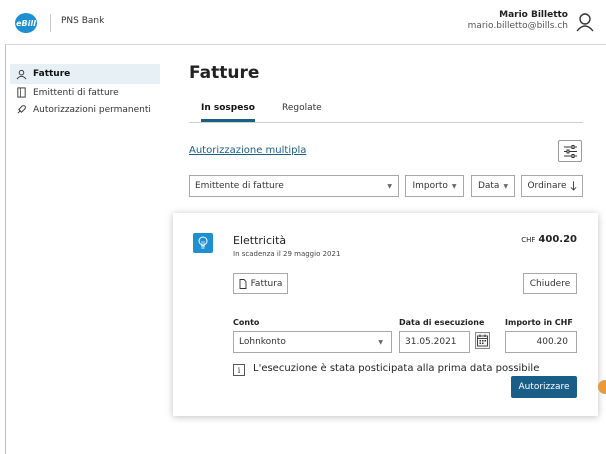 Image resolution: width=606 pixels, height=454 pixels. I want to click on tab-bar: In sospeso Regolate, so click(386, 110).